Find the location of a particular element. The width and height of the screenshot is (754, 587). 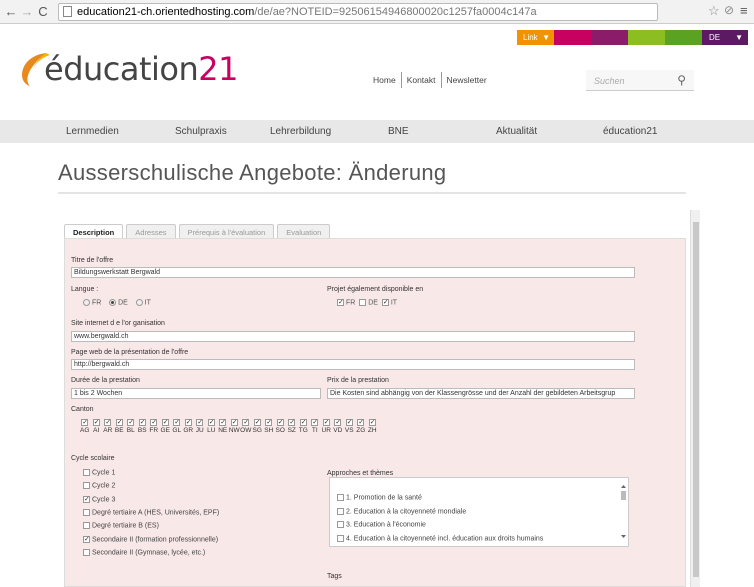

nav-newsletter-link: Newsletter is located at coordinates (467, 80).